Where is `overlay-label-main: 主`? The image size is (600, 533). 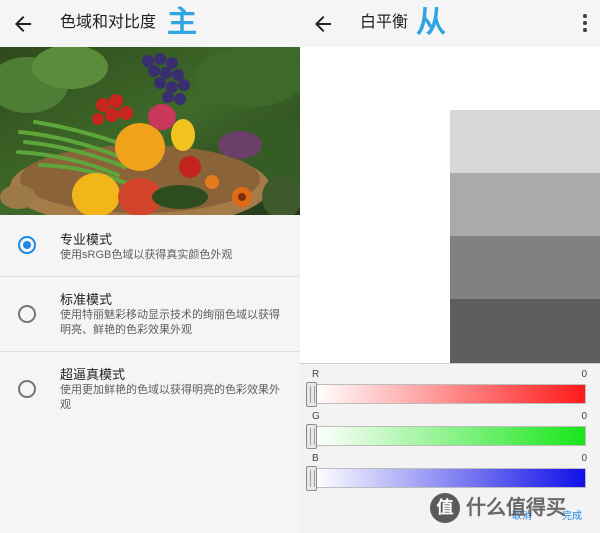 overlay-label-main: 主 is located at coordinates (182, 22).